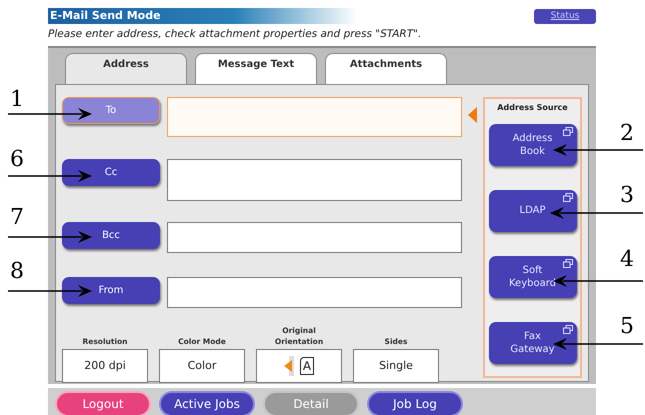  I want to click on callout-number: 8, so click(17, 272).